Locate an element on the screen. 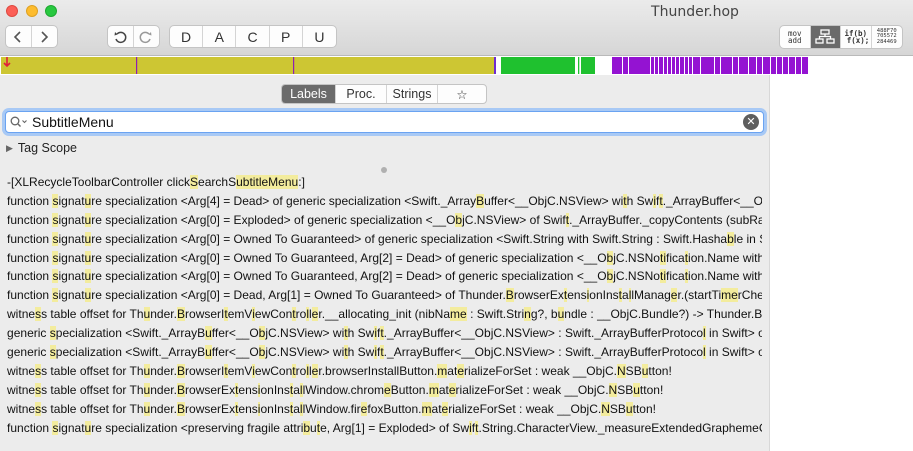 Image resolution: width=913 pixels, height=451 pixels. pseudocode-mode-label: if(b) f(x); is located at coordinates (857, 36).